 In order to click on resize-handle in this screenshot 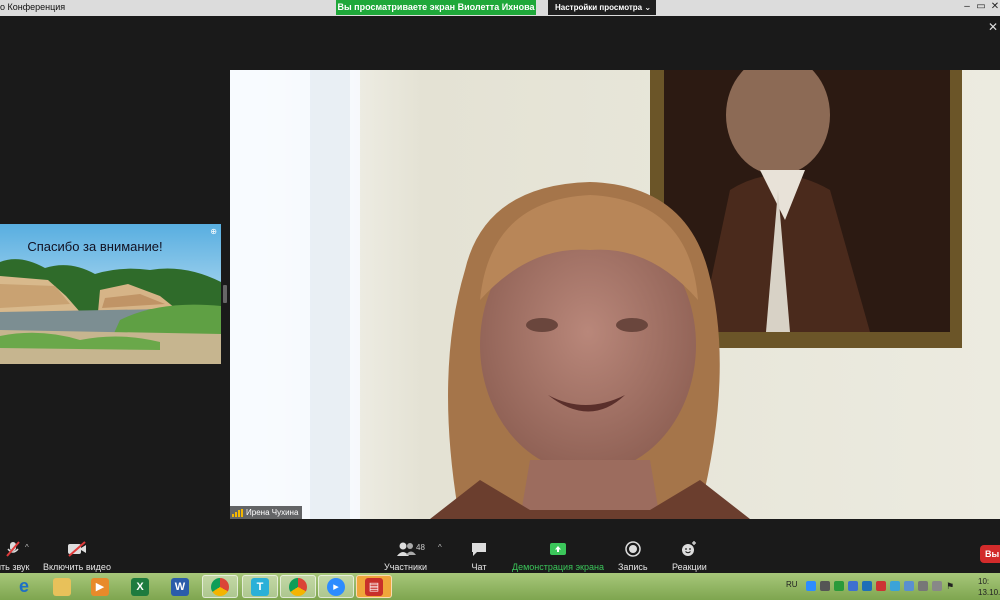, I will do `click(225, 294)`.